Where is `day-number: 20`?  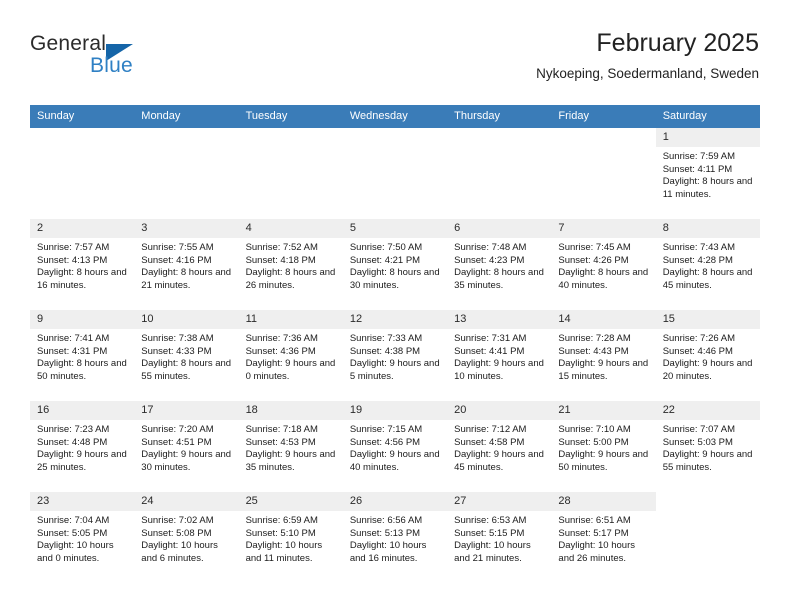
day-number: 20 is located at coordinates (499, 410).